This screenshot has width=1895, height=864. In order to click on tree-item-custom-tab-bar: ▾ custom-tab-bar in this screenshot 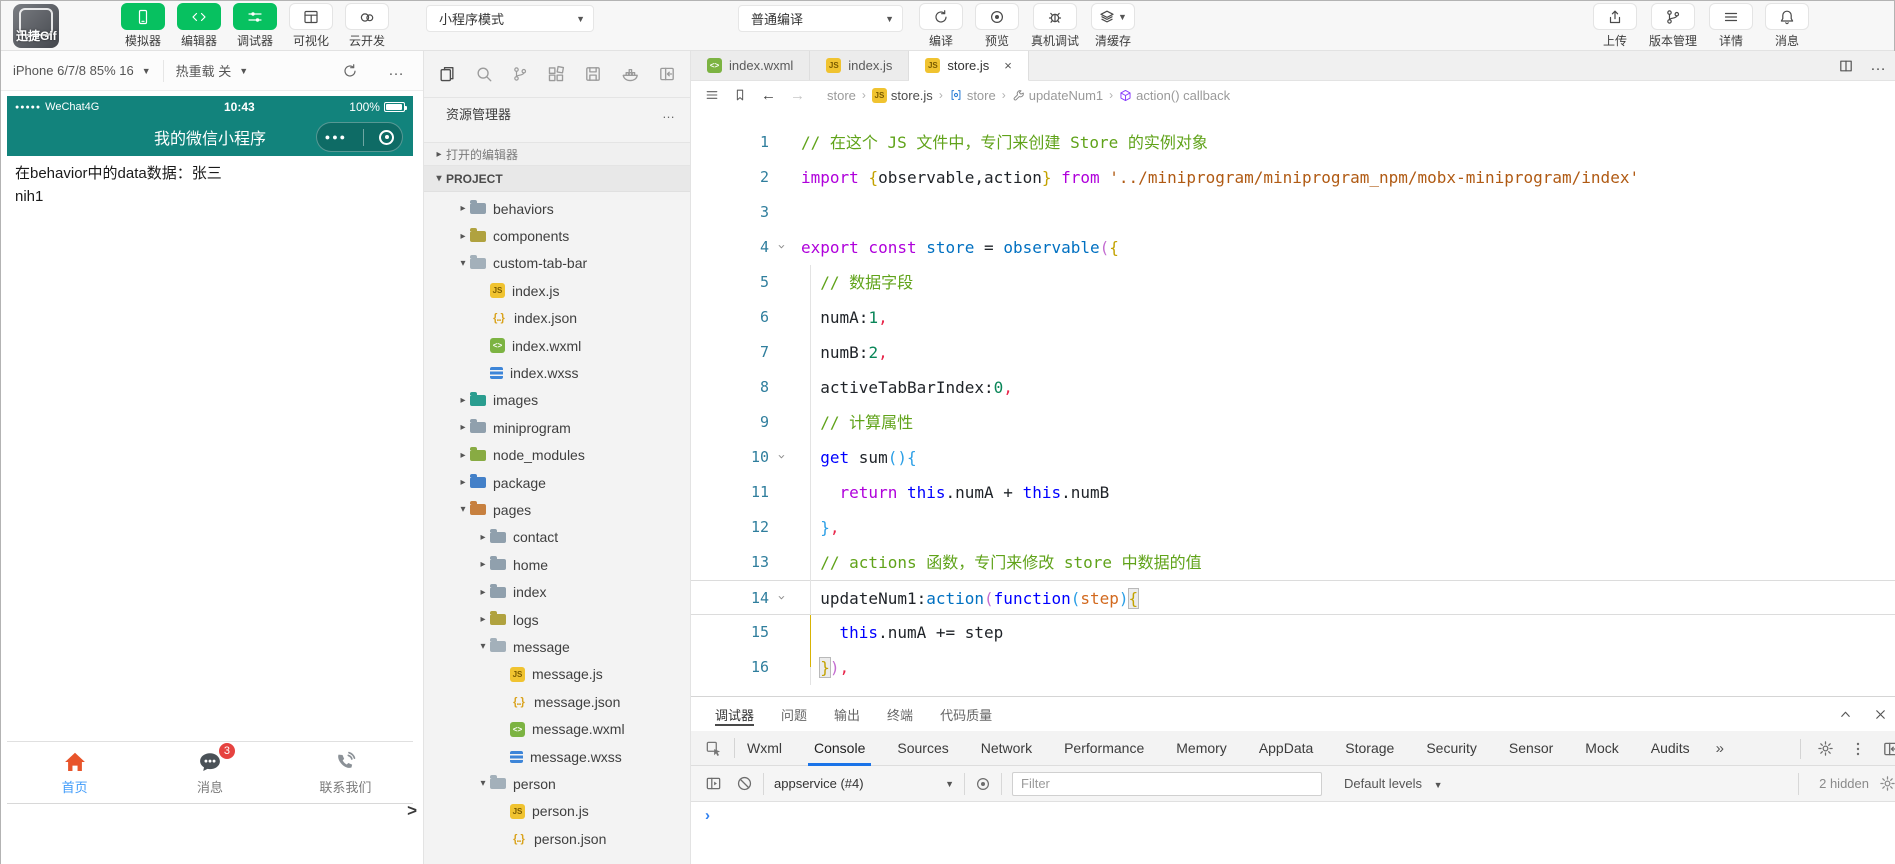, I will do `click(557, 263)`.